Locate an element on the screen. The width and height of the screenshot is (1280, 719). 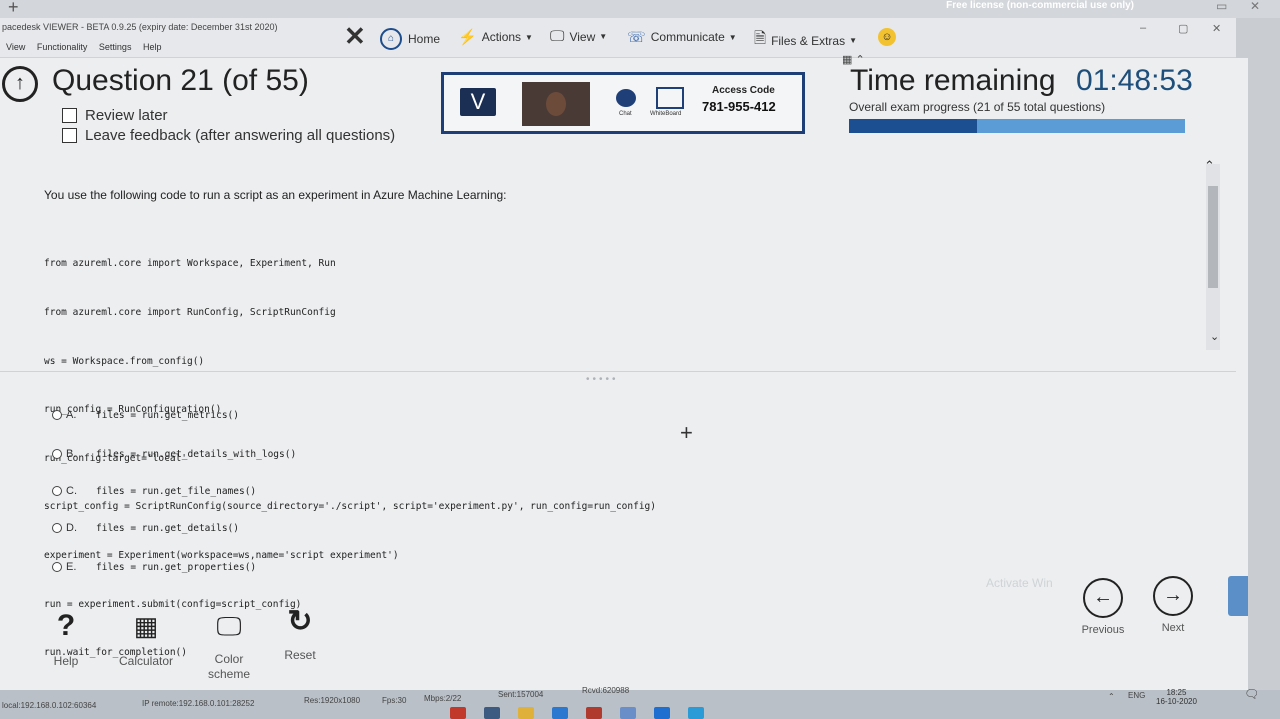
menu-functionality: Functionality is located at coordinates (62, 47).